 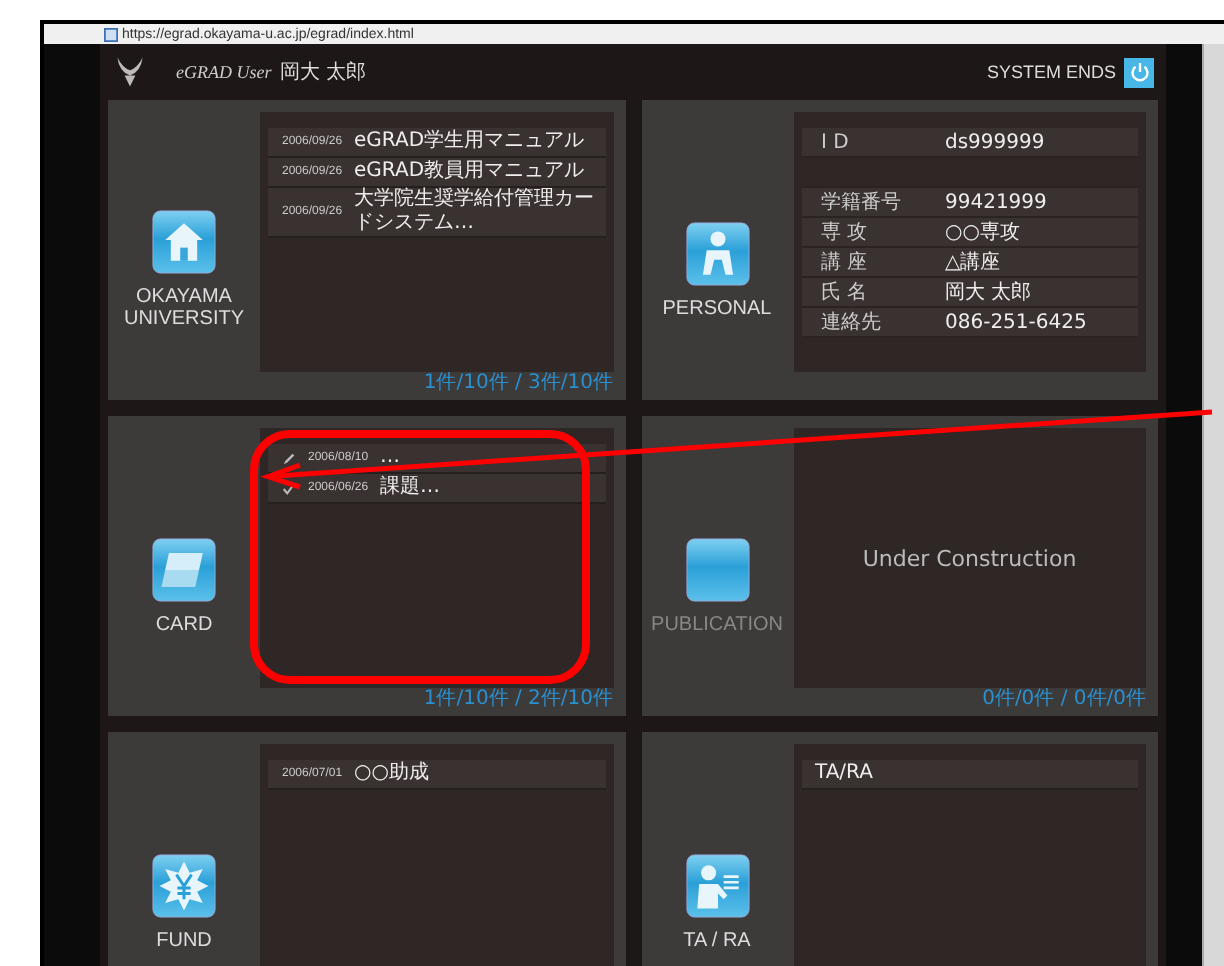 I want to click on field-value: 岡大 太郎, so click(x=988, y=292).